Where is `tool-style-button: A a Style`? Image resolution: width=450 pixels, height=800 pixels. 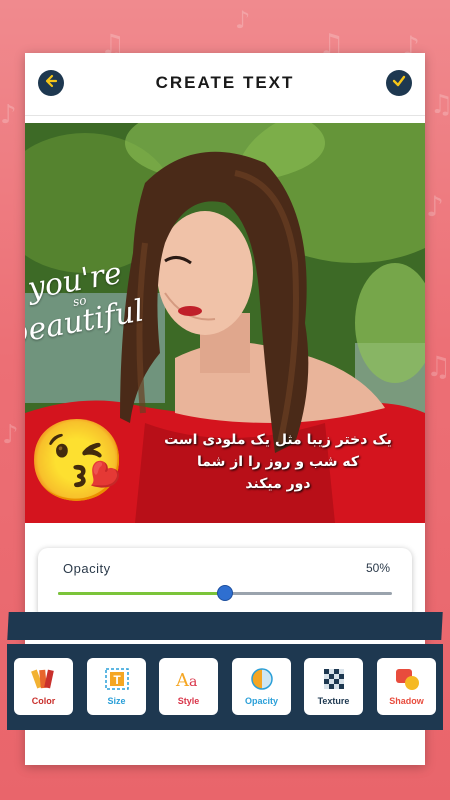
tool-style-button: A a Style is located at coordinates (188, 686).